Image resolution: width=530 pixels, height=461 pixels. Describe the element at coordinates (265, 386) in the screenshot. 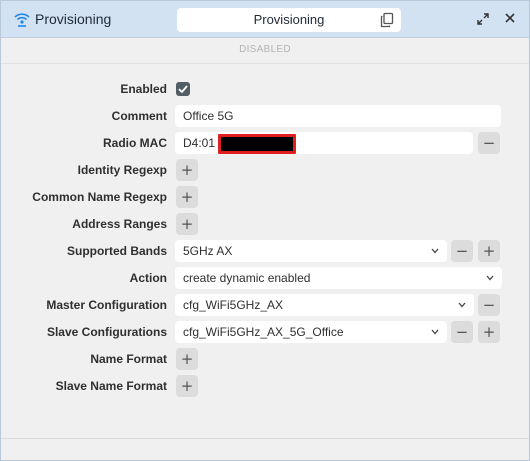

I see `slave-name-format-row: Slave Name Format +` at that location.